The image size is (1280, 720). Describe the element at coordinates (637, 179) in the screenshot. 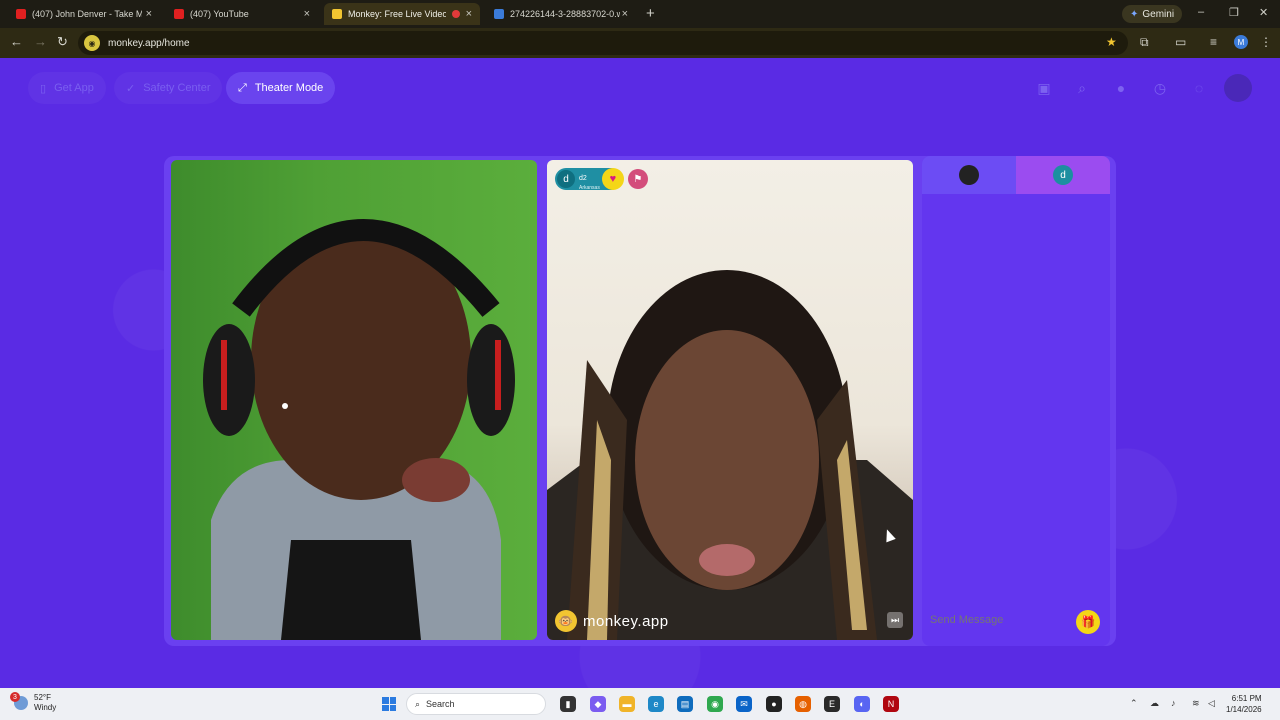

I see `report-icon: ⚑` at that location.